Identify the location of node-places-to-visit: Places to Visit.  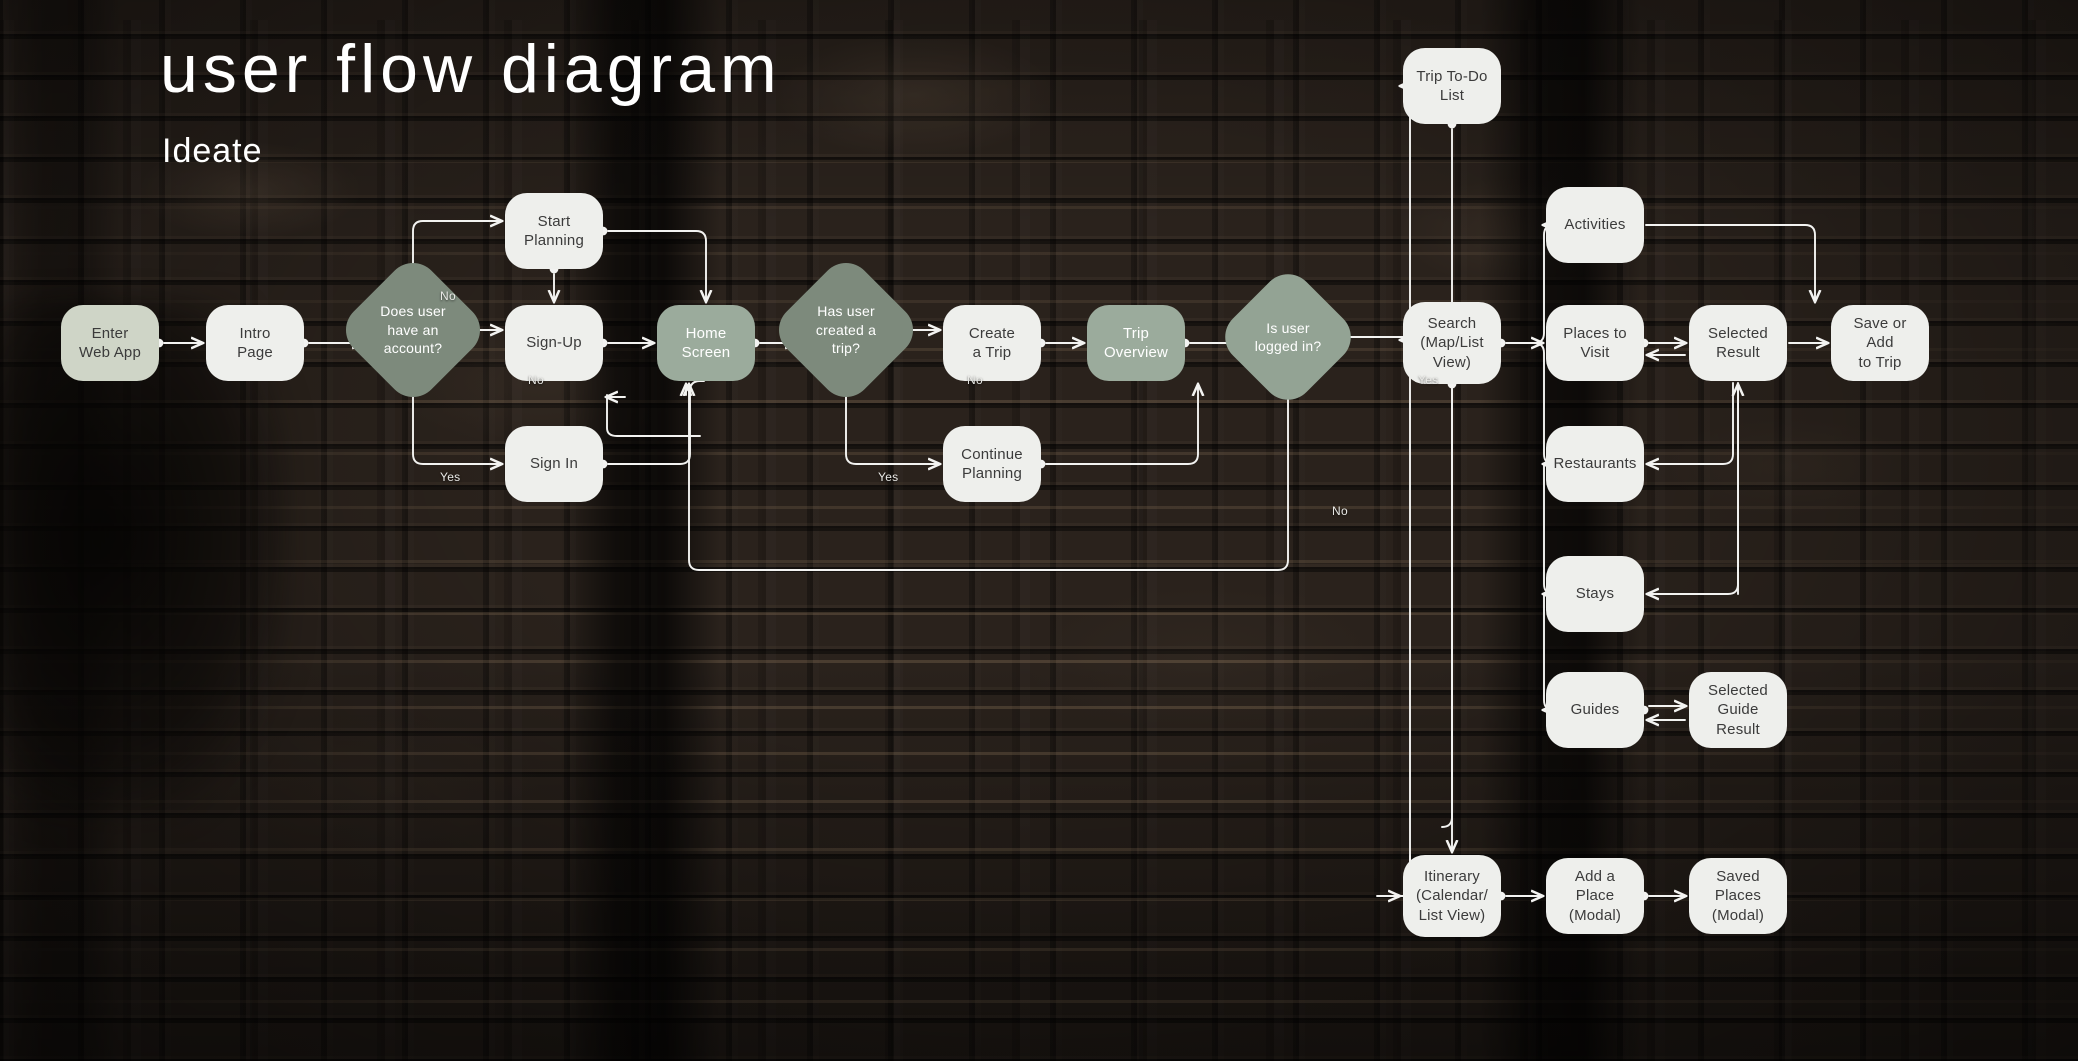
(1595, 343).